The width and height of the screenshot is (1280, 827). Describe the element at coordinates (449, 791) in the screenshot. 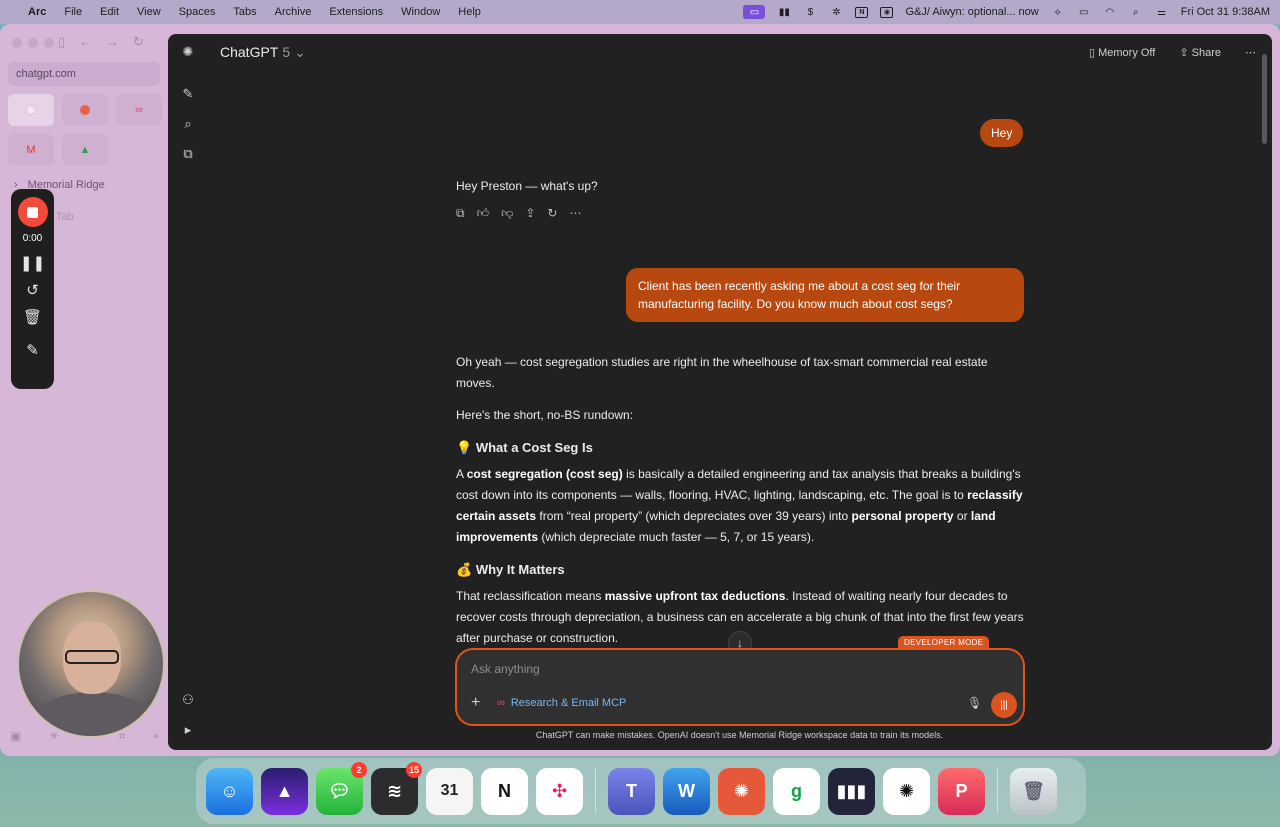

I see `calendar-icon: 31` at that location.